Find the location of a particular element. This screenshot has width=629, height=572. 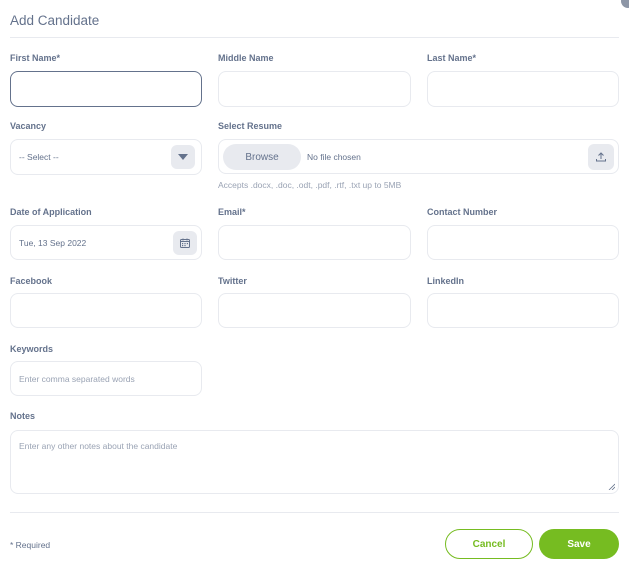

cancel-button: Cancel is located at coordinates (489, 544).